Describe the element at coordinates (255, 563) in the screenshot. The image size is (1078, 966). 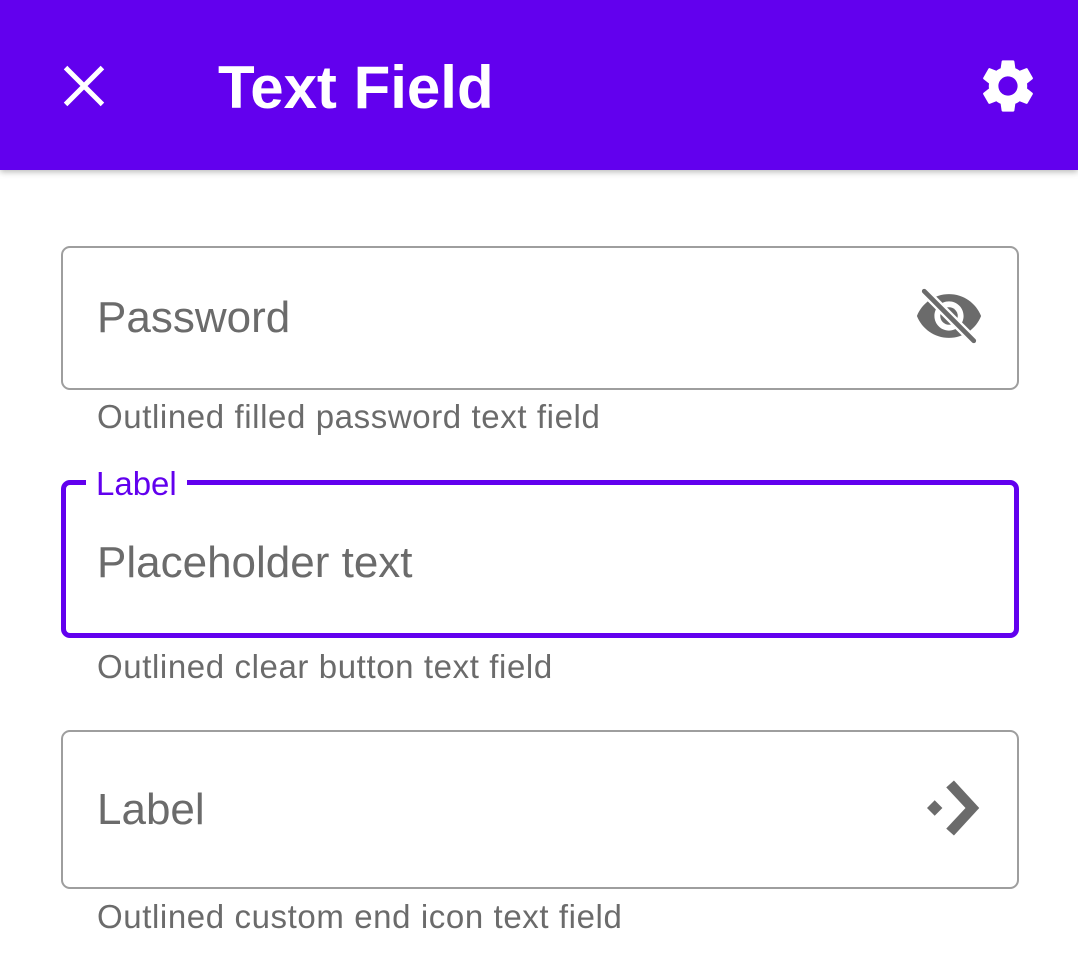
I see `placeholder-text: Placeholder text` at that location.